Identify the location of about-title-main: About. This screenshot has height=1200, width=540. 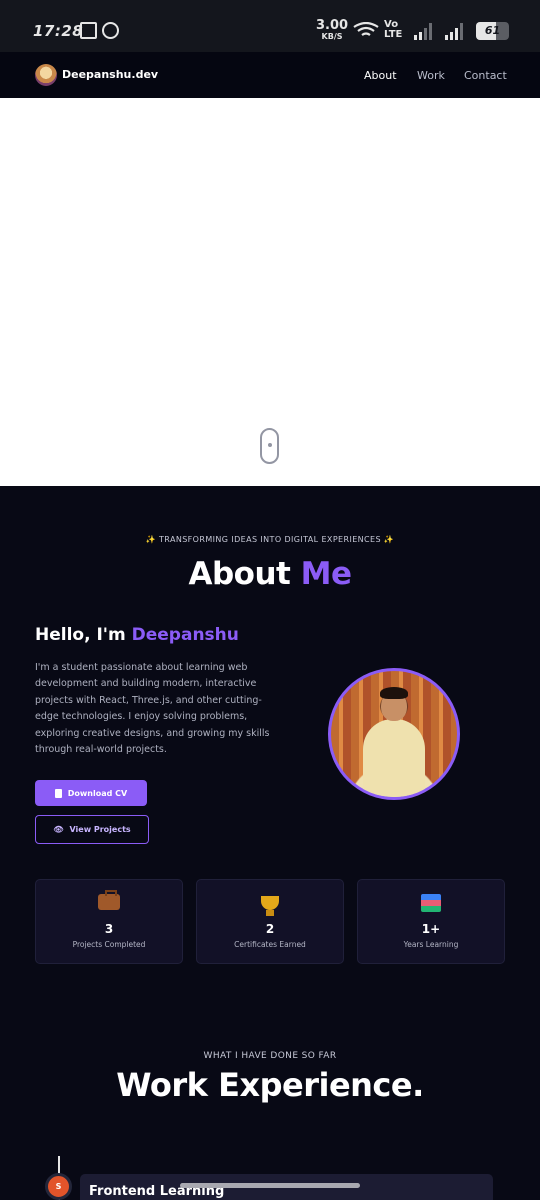
(244, 574).